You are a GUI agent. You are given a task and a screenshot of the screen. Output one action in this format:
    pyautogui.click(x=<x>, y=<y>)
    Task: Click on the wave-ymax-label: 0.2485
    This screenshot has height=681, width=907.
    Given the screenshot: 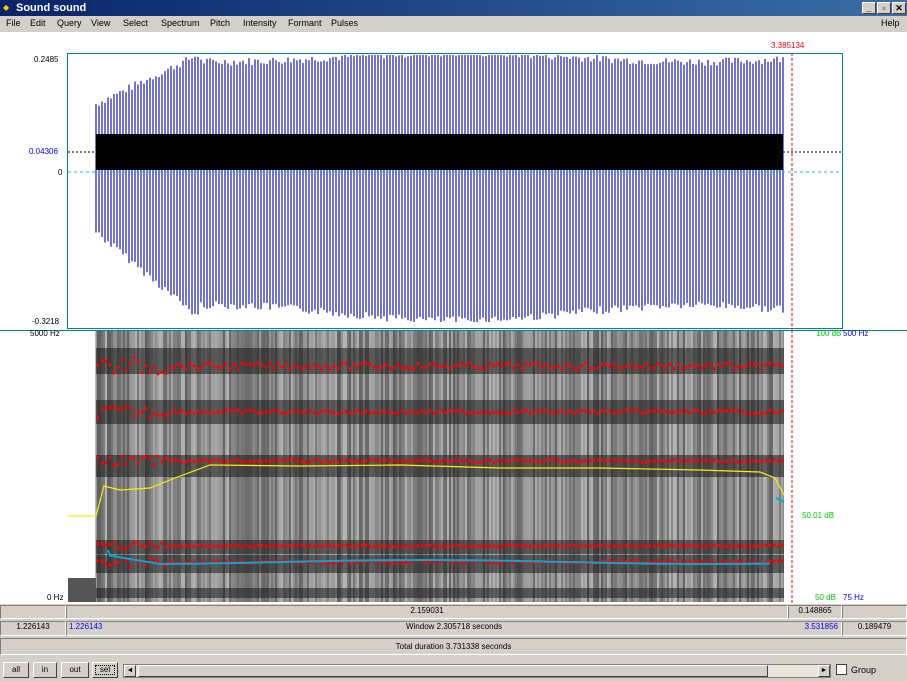 What is the action you would take?
    pyautogui.click(x=46, y=59)
    